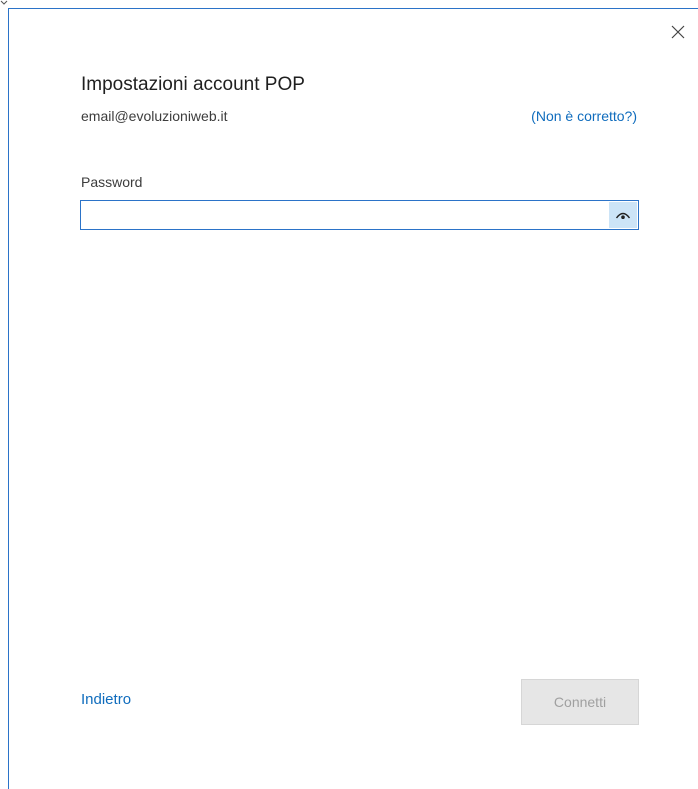 The image size is (698, 789). Describe the element at coordinates (584, 116) in the screenshot. I see `not-correct-link: (Non è corretto?)` at that location.